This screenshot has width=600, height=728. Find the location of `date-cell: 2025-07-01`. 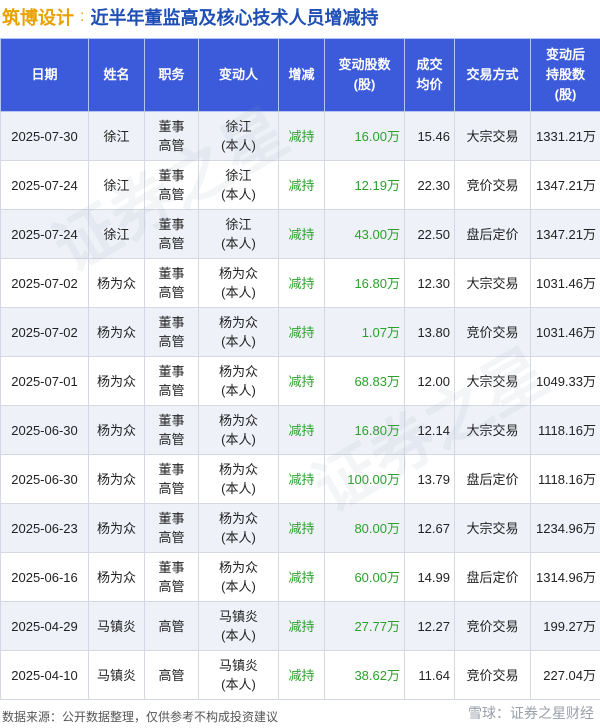

date-cell: 2025-07-01 is located at coordinates (44, 381).